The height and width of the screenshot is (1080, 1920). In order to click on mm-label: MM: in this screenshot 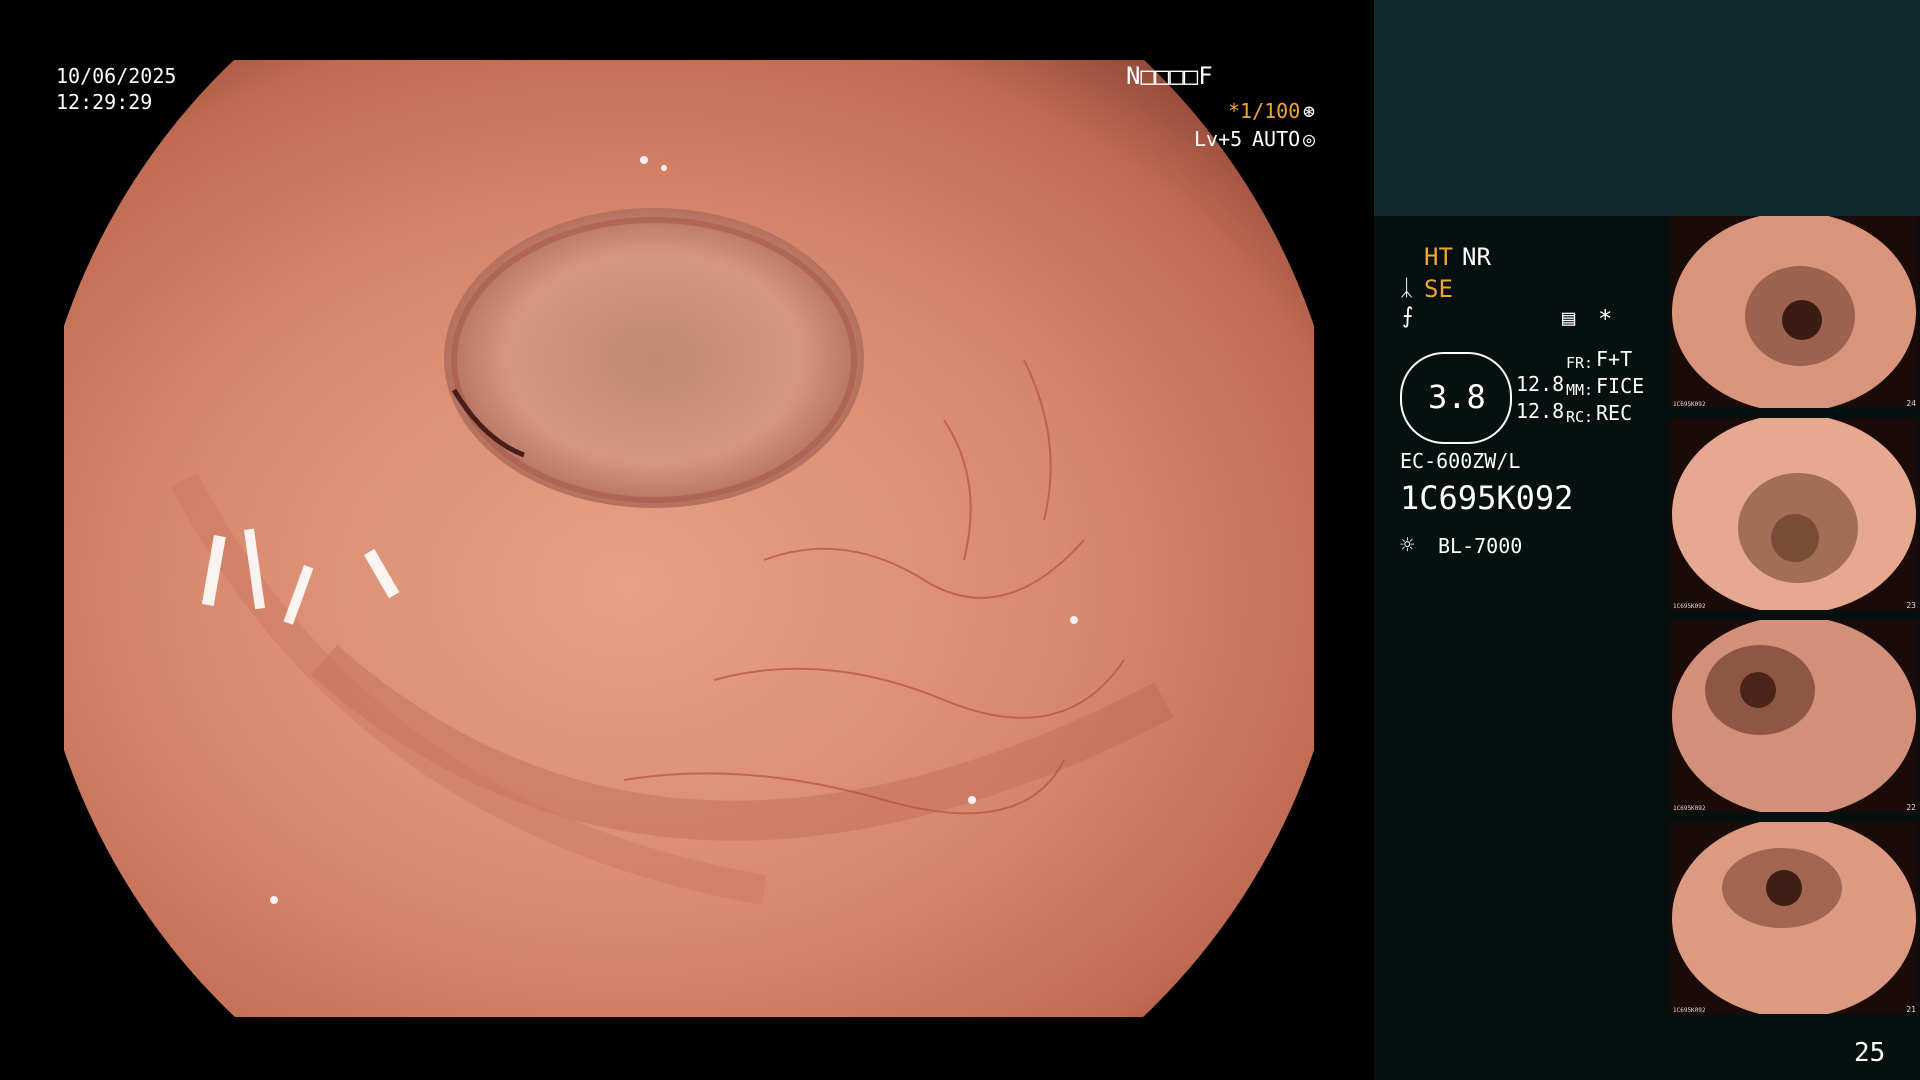, I will do `click(1580, 390)`.